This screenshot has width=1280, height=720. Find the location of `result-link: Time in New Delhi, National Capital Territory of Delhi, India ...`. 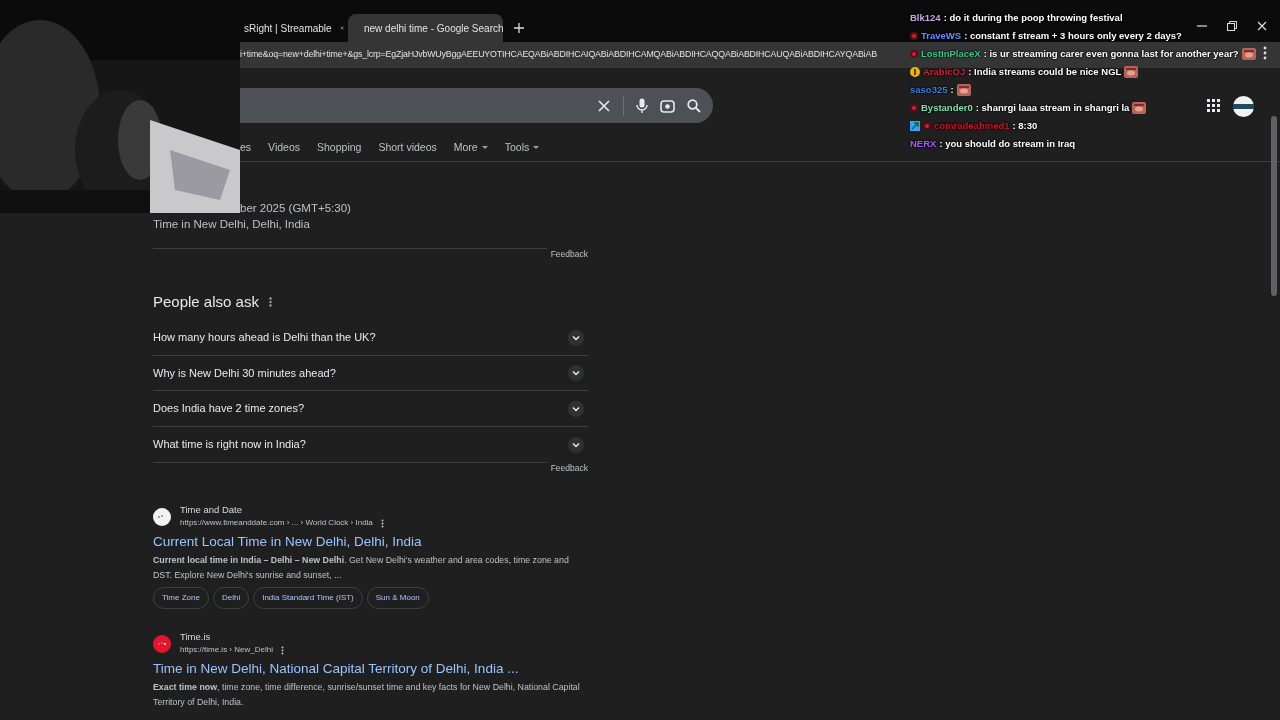

result-link: Time in New Delhi, National Capital Territory of Delhi, India ... is located at coordinates (370, 669).